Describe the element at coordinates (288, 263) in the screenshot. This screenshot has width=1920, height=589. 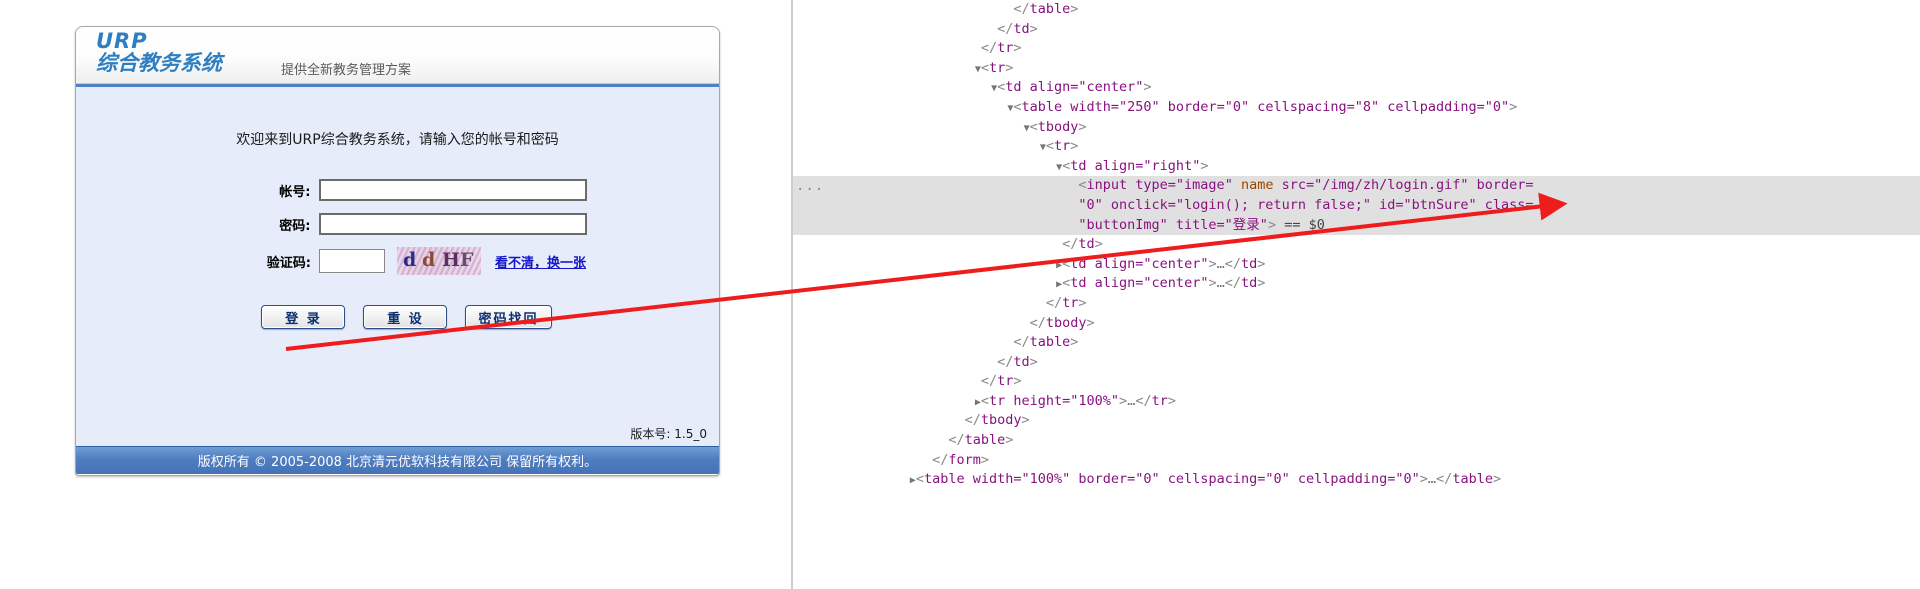
I see `captcha-label: 验证码:` at that location.